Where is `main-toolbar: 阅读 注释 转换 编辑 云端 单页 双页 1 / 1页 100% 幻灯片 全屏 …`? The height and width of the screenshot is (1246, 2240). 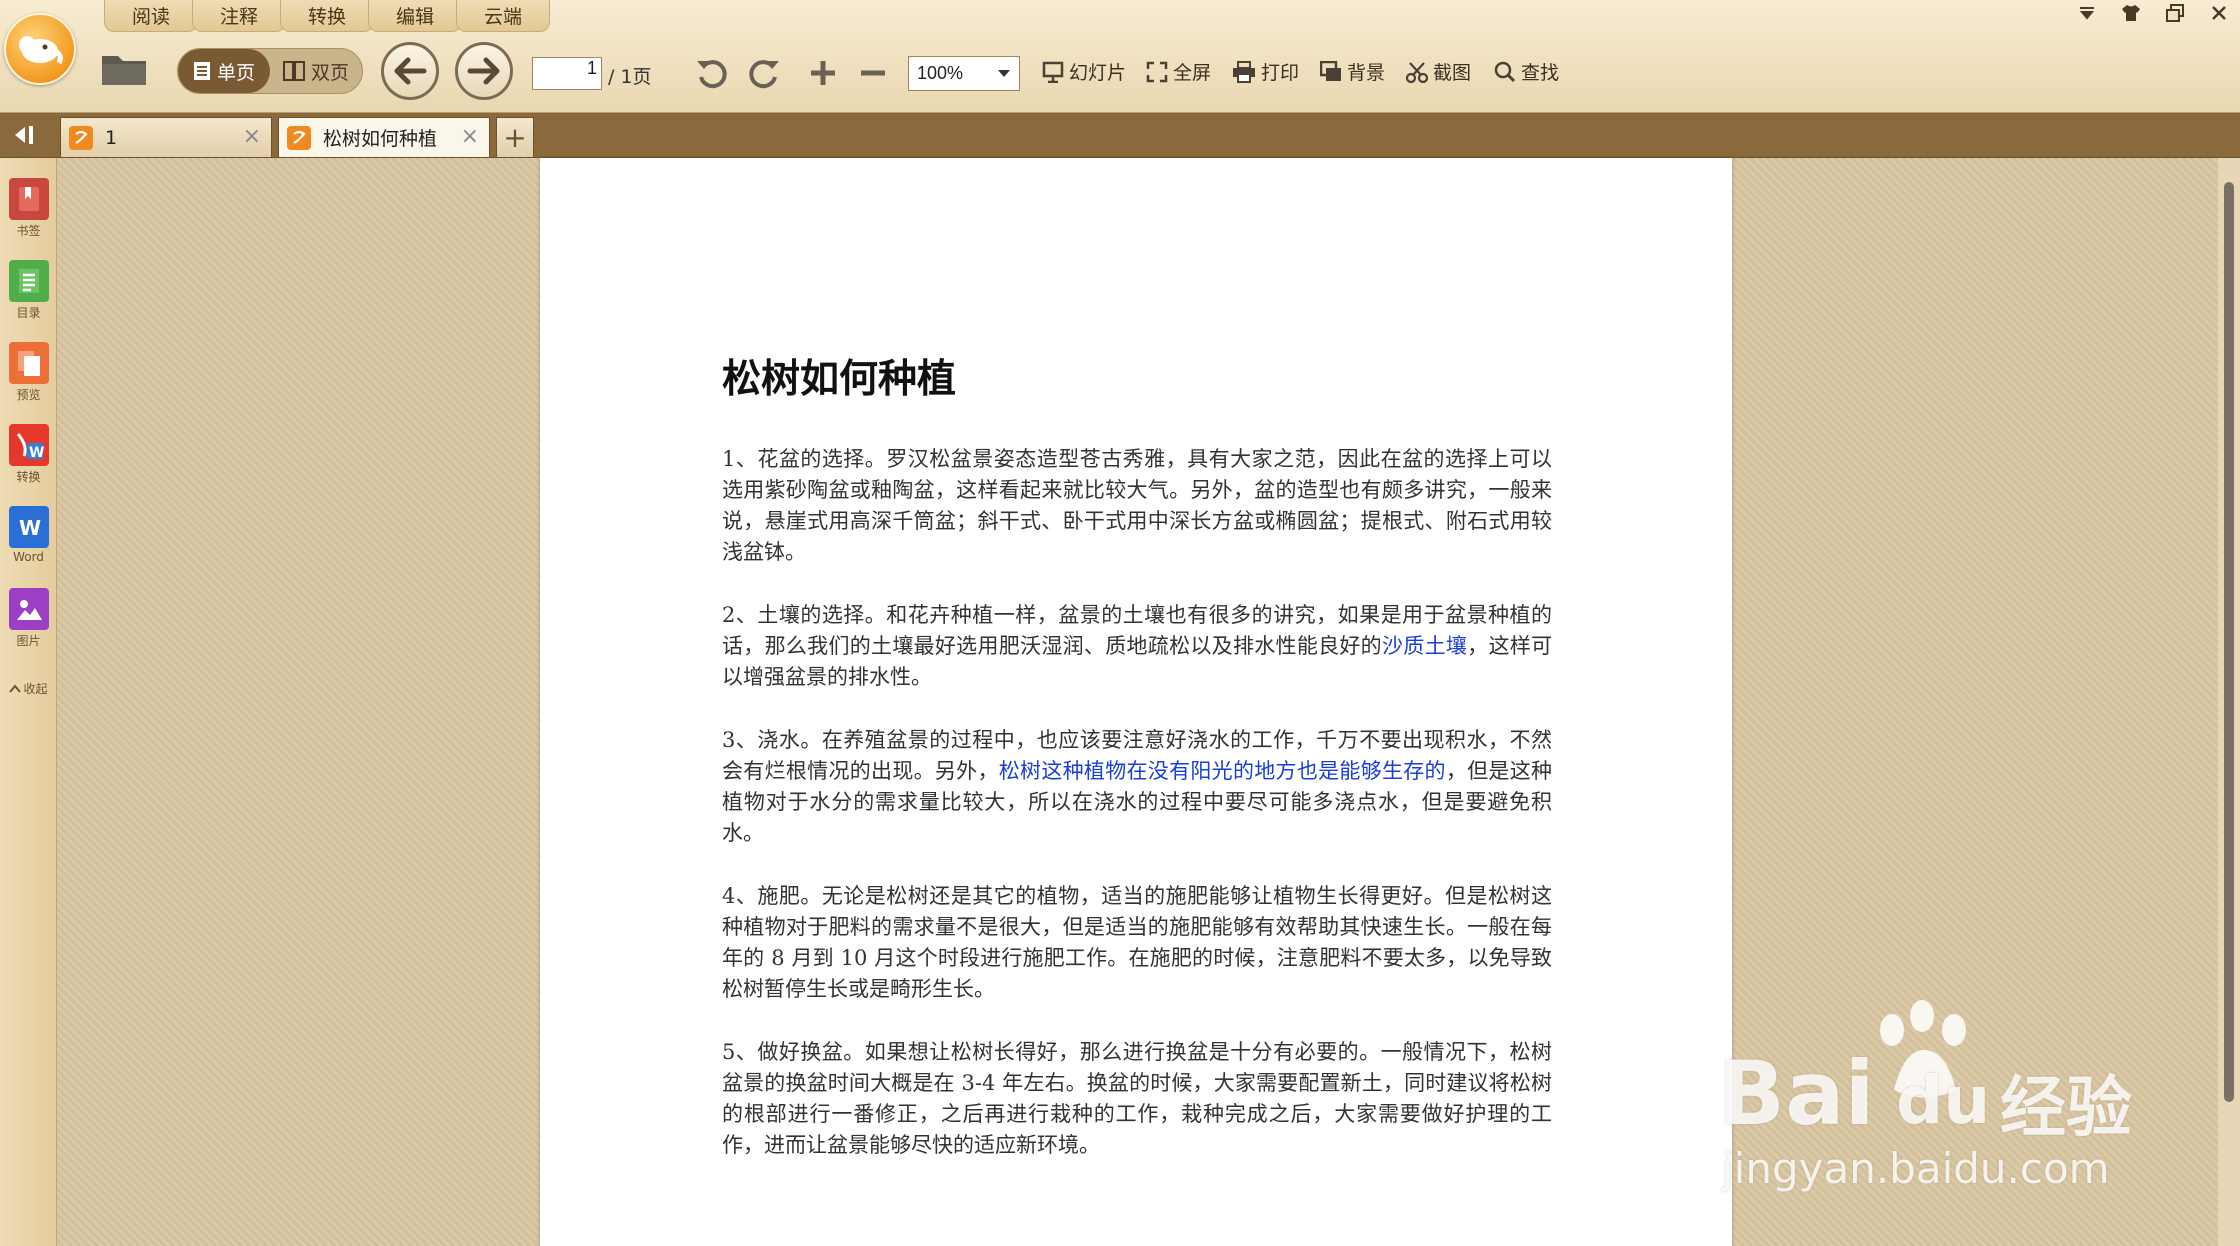 main-toolbar: 阅读 注释 转换 编辑 云端 单页 双页 1 / 1页 100% 幻灯片 全屏 … is located at coordinates (1120, 56).